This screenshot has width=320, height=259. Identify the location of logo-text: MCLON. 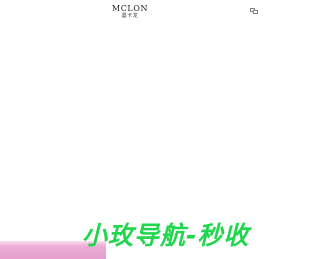
(130, 8).